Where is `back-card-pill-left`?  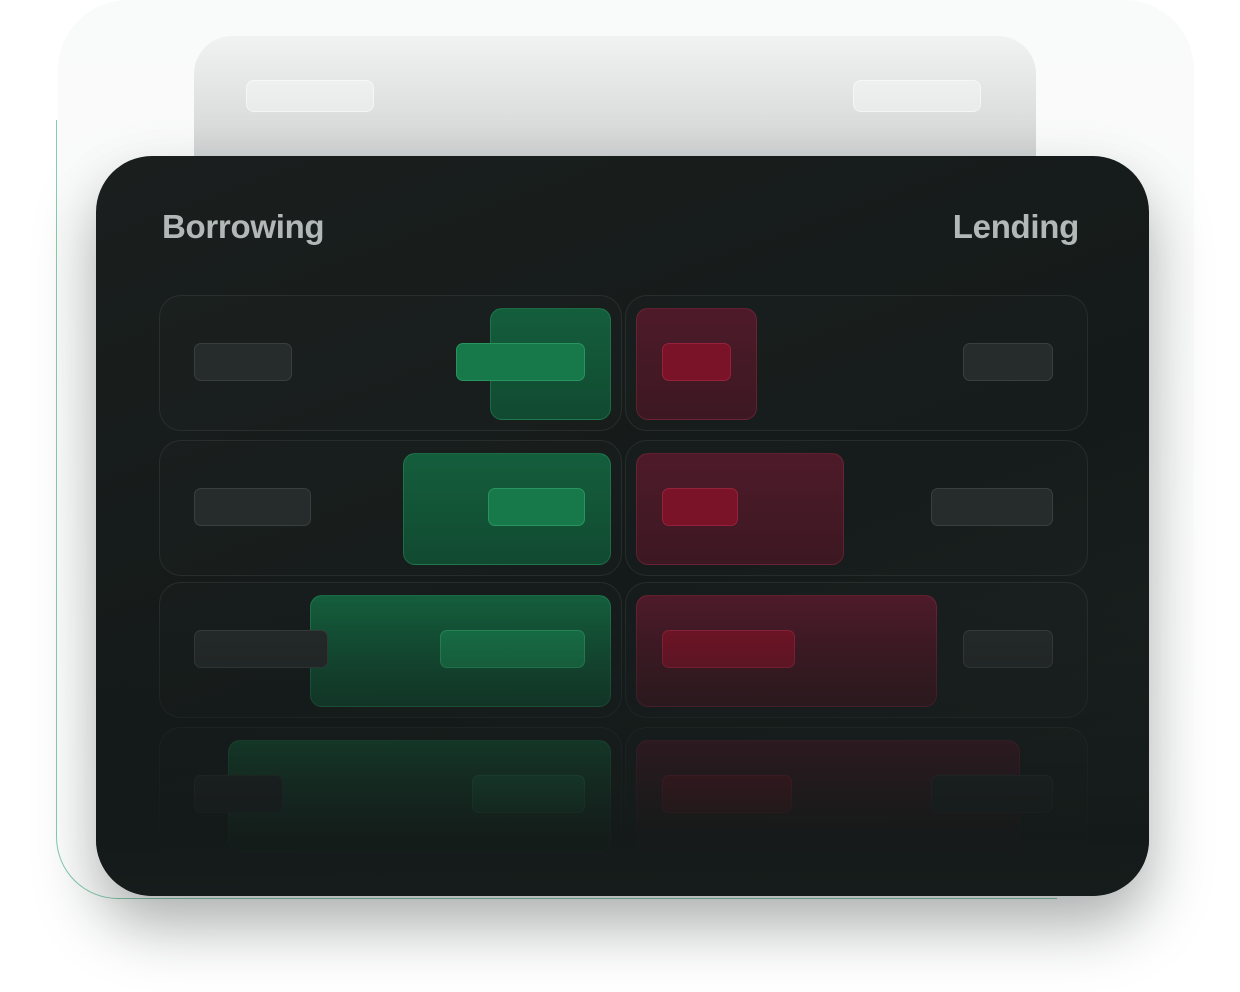
back-card-pill-left is located at coordinates (310, 96).